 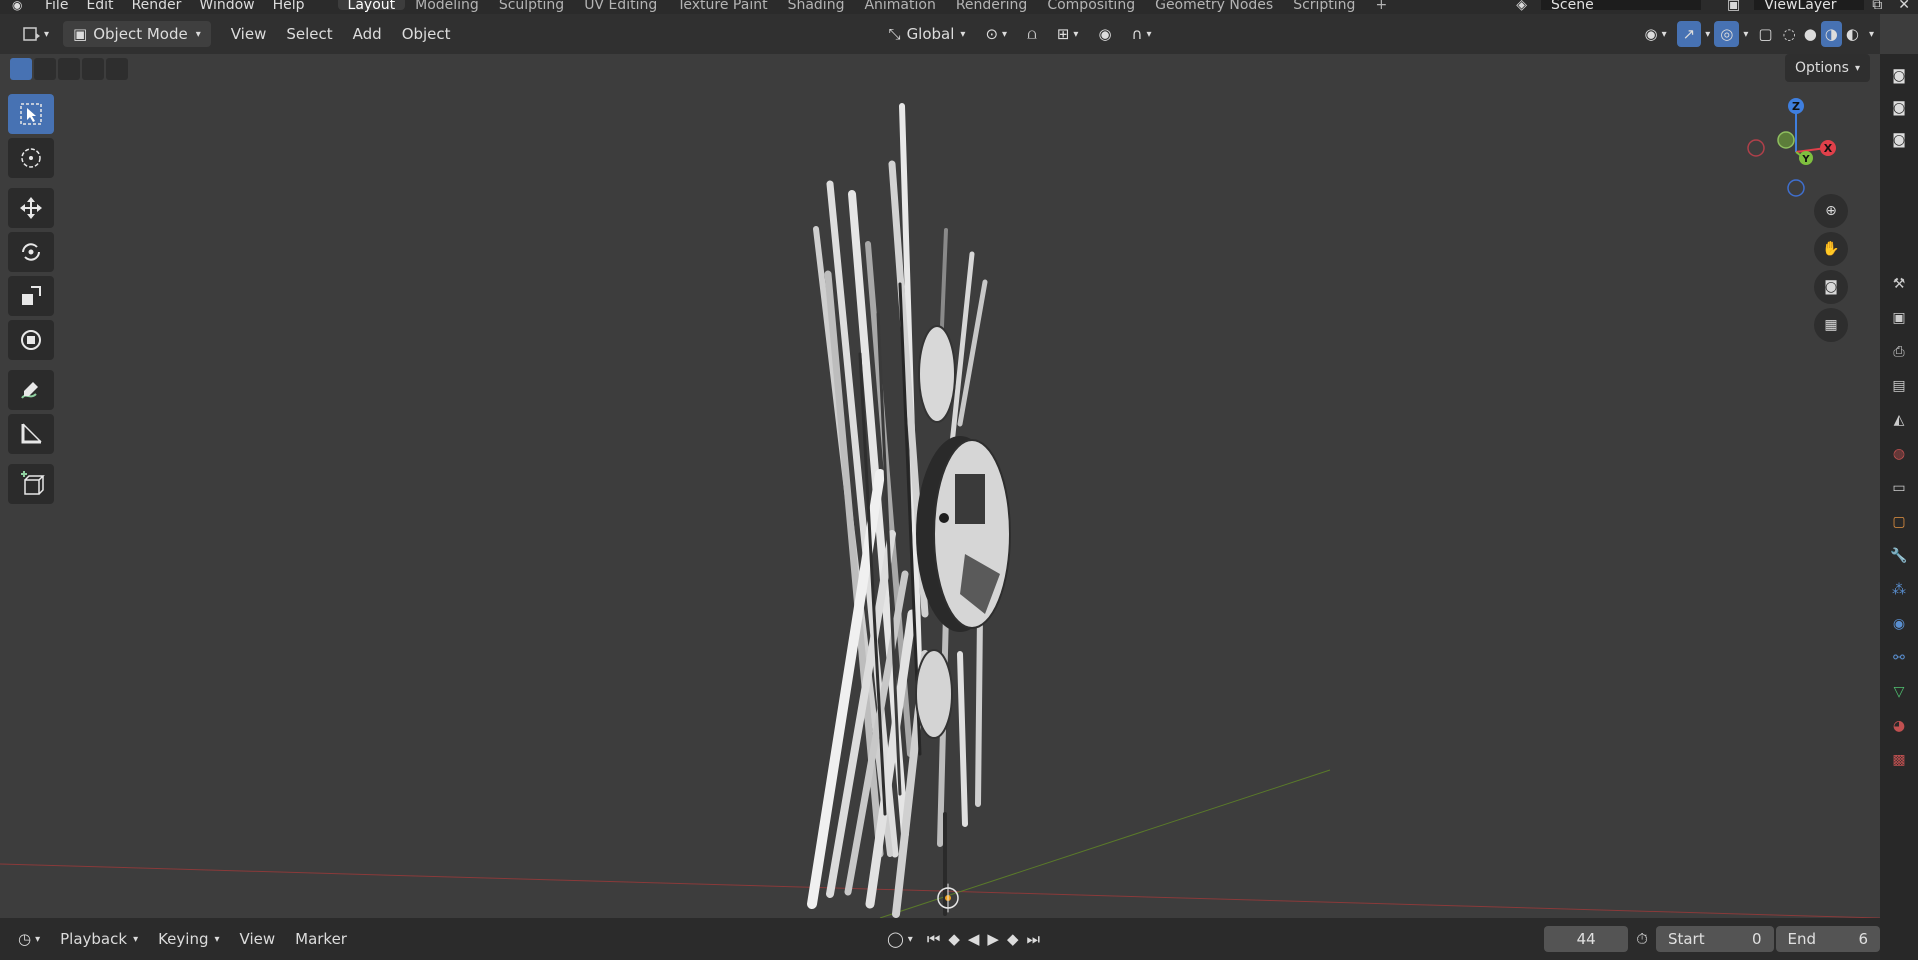 I want to click on particles-tab-icon: ⁂, so click(x=1899, y=590).